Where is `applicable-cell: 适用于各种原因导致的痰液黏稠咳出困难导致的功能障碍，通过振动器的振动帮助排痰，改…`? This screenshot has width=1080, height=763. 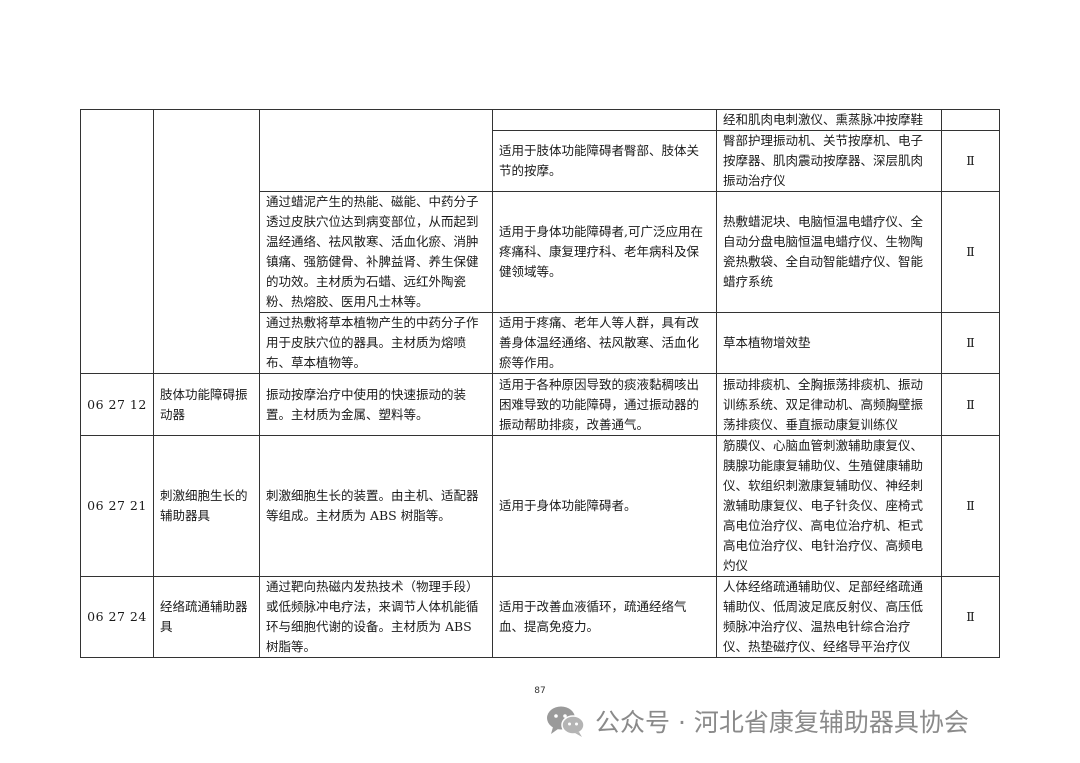
applicable-cell: 适用于各种原因导致的痰液黏稠咳出困难导致的功能障碍，通过振动器的振动帮助排痰，改… is located at coordinates (604, 404).